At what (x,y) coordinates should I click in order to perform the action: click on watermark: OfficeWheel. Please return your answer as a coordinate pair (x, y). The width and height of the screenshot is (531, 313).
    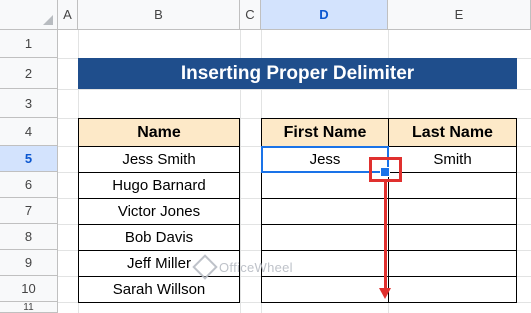
    Looking at the image, I should click on (242, 267).